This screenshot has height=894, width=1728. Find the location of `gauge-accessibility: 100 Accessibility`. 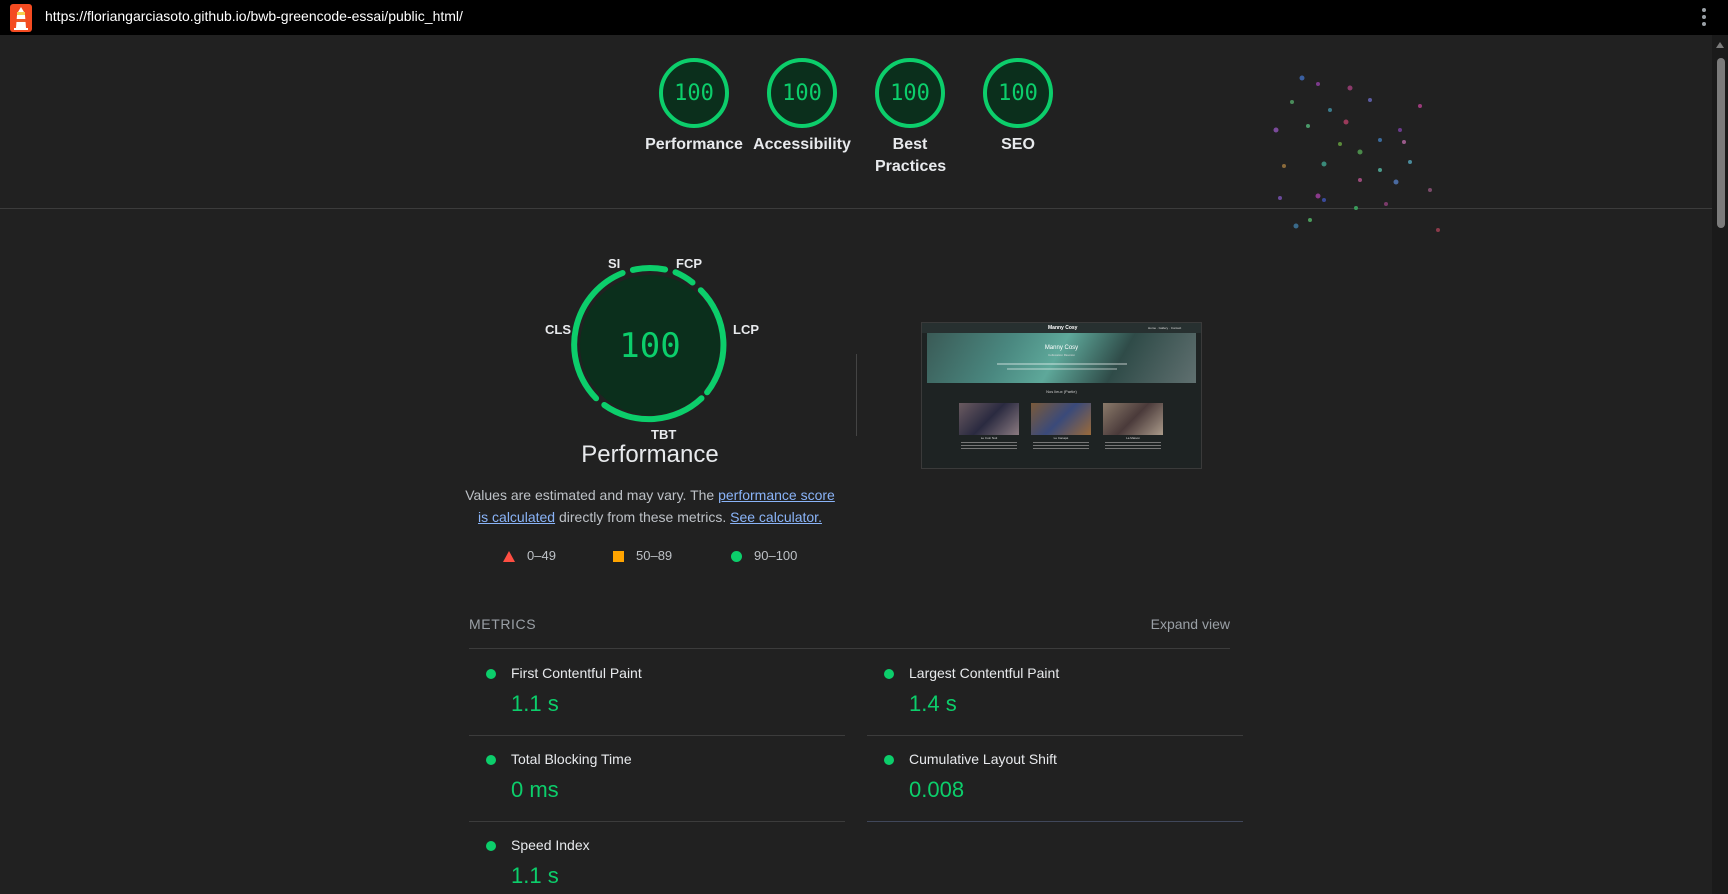

gauge-accessibility: 100 Accessibility is located at coordinates (802, 106).